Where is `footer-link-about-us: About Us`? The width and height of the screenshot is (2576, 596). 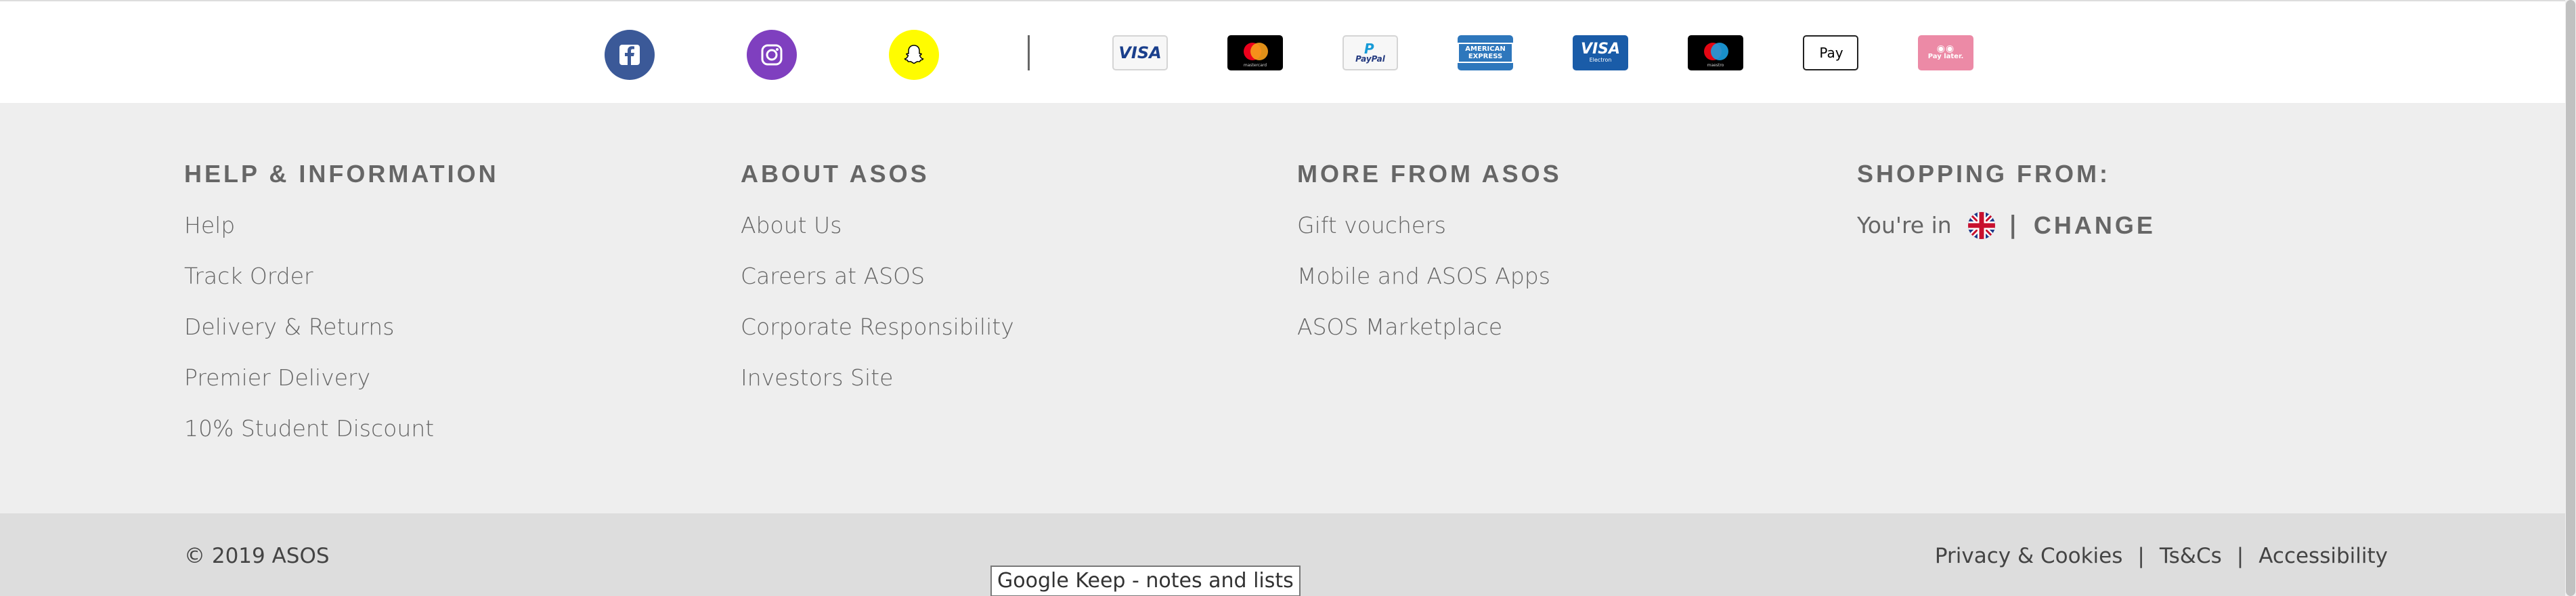
footer-link-about-us: About Us is located at coordinates (877, 225).